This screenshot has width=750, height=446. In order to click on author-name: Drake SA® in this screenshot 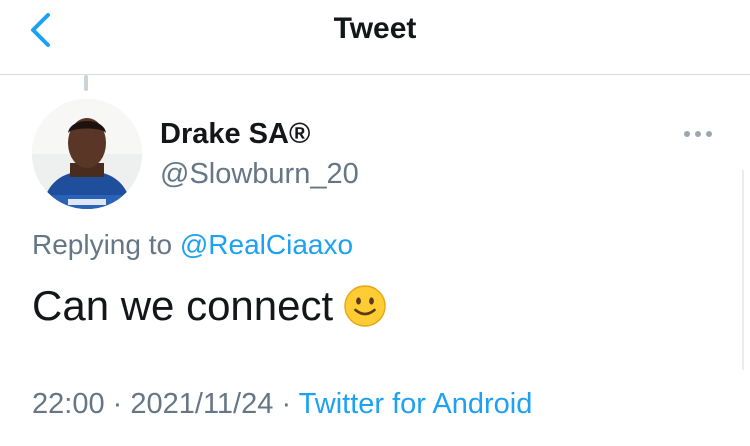, I will do `click(235, 134)`.